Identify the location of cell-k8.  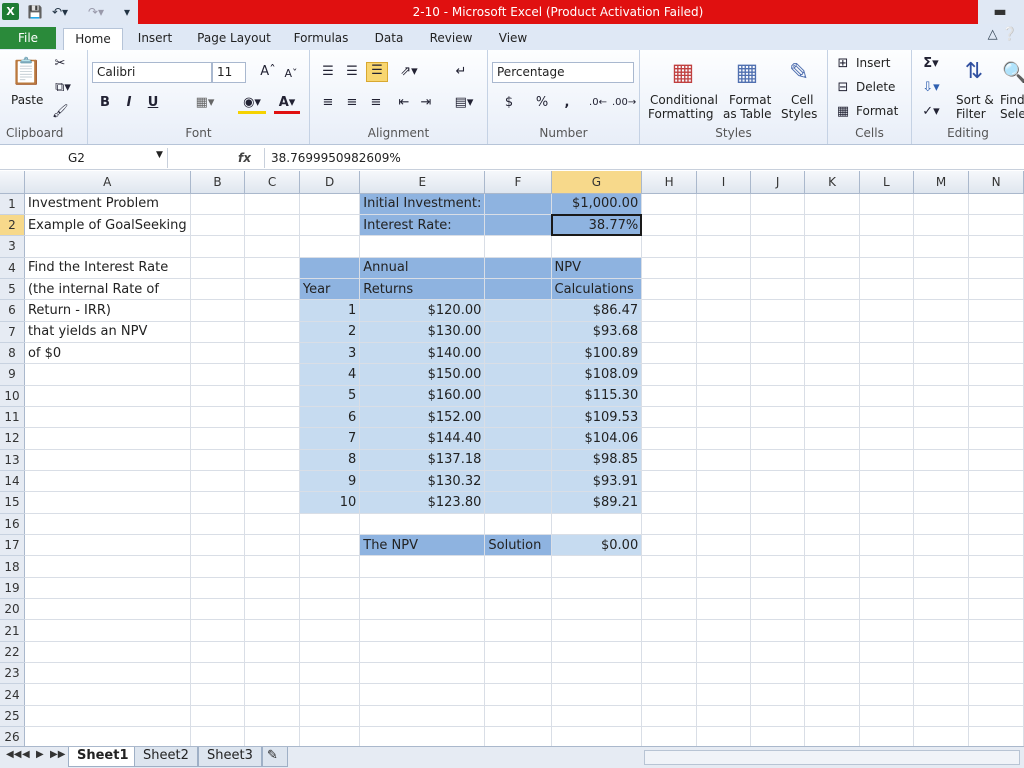
(832, 353).